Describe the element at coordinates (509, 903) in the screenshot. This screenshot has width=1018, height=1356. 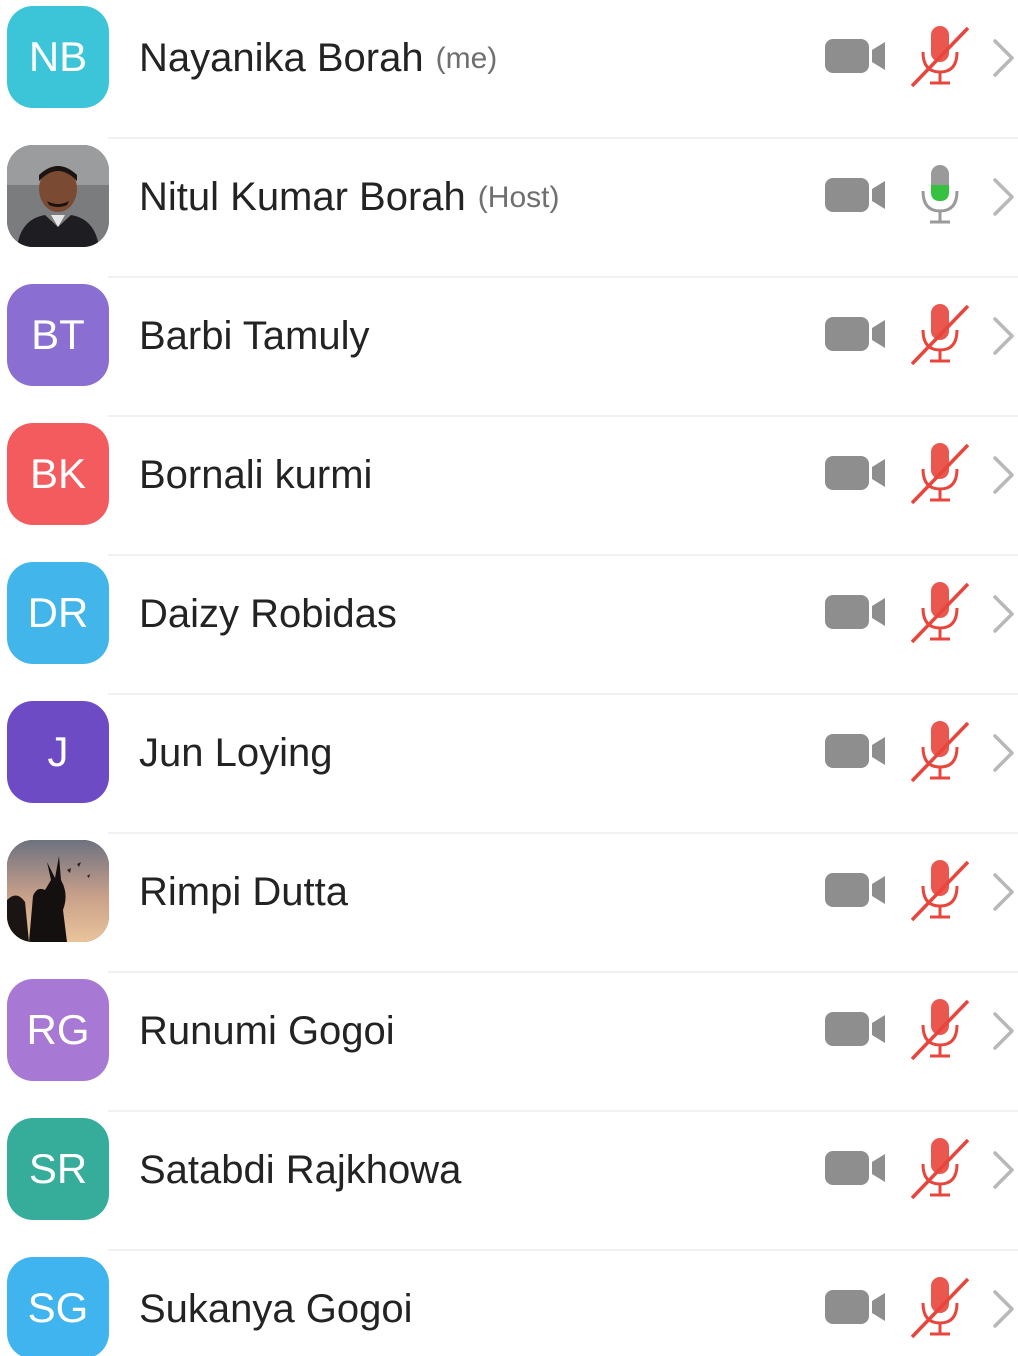
I see `participant-row: Rimpi Dutta` at that location.